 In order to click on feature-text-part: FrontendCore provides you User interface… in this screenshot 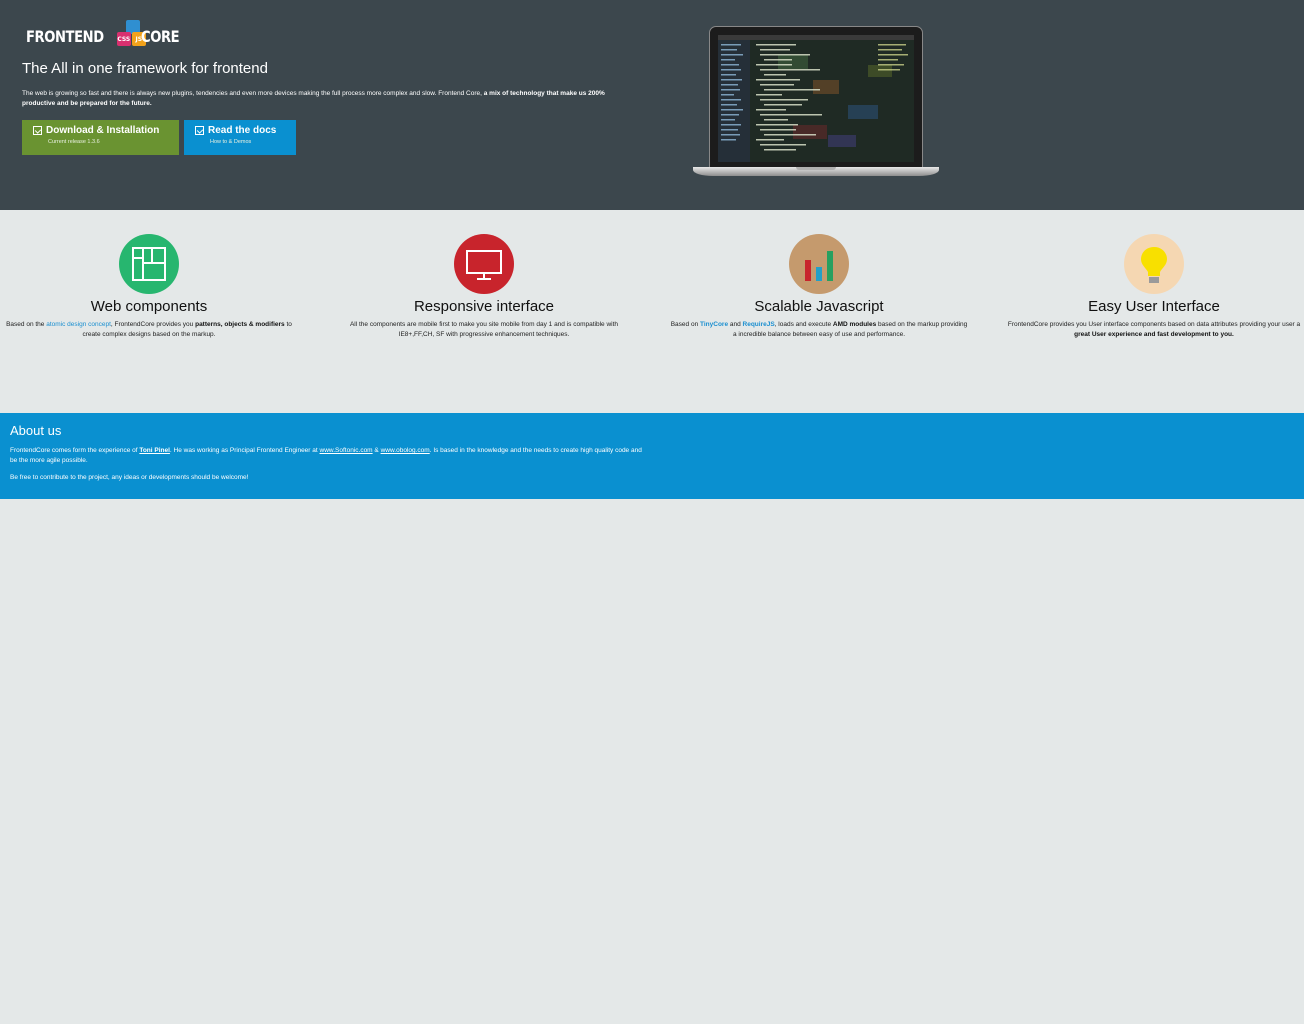, I will do `click(1154, 324)`.